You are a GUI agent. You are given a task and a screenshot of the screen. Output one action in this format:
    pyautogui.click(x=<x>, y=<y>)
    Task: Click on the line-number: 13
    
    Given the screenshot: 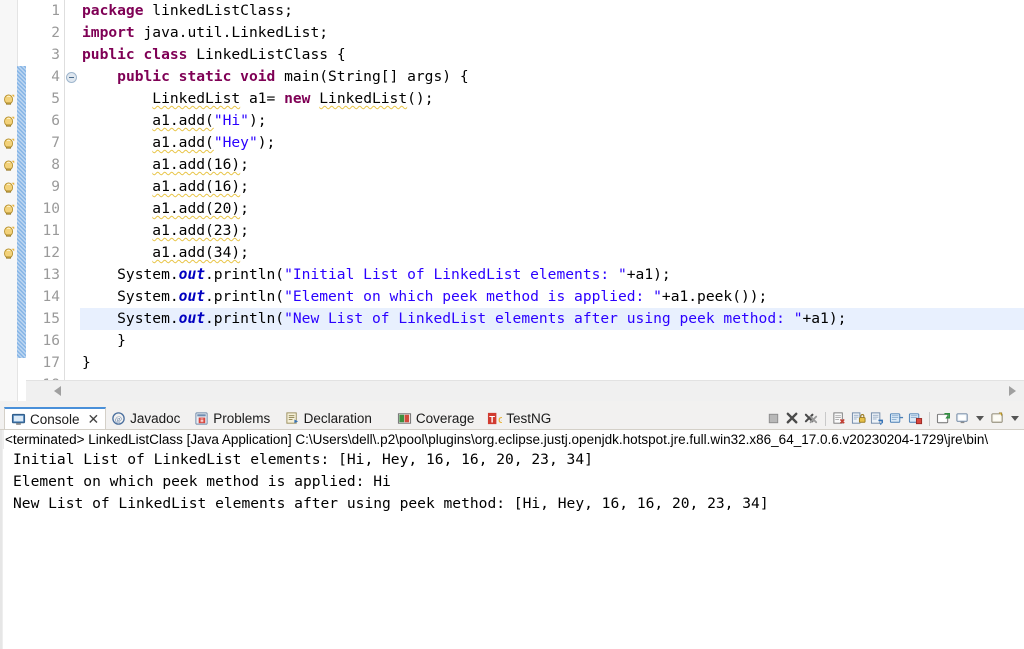 What is the action you would take?
    pyautogui.click(x=51, y=275)
    